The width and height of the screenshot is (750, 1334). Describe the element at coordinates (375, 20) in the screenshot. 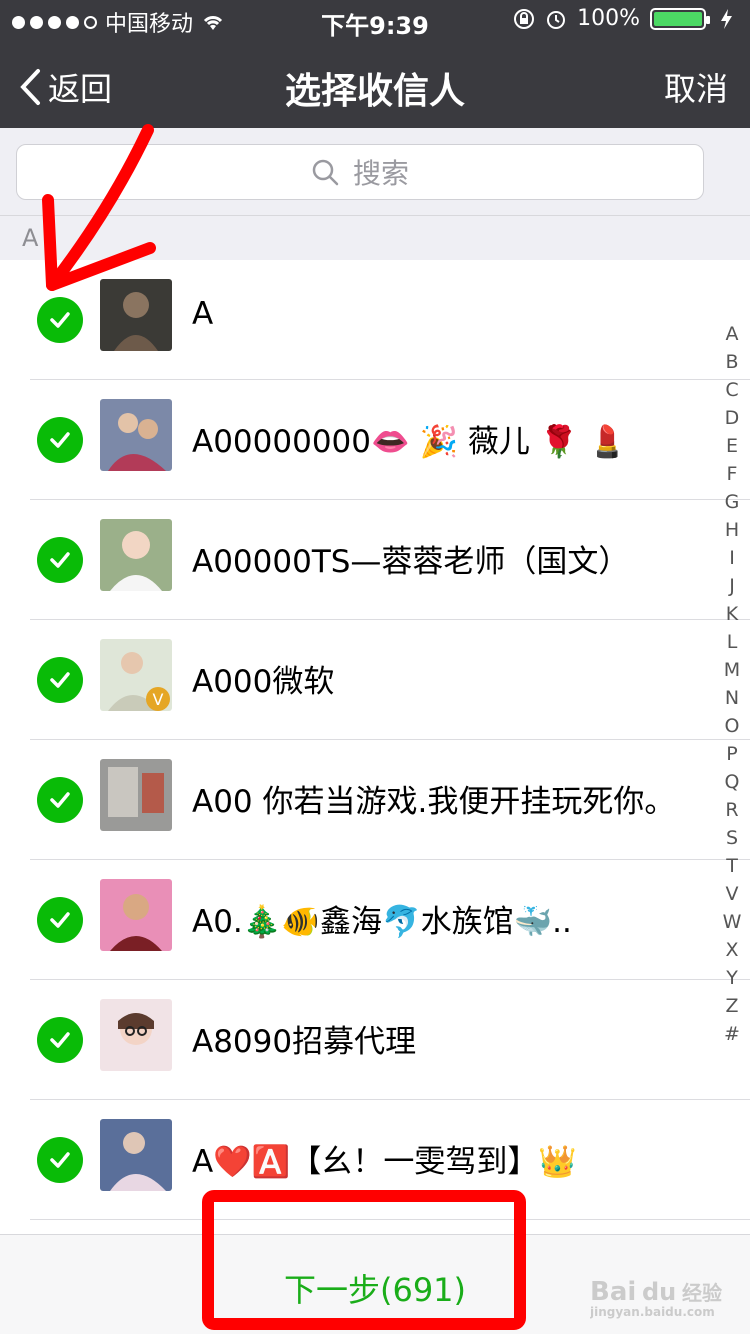

I see `status-bar: 中国移动 下午9:39 100%` at that location.